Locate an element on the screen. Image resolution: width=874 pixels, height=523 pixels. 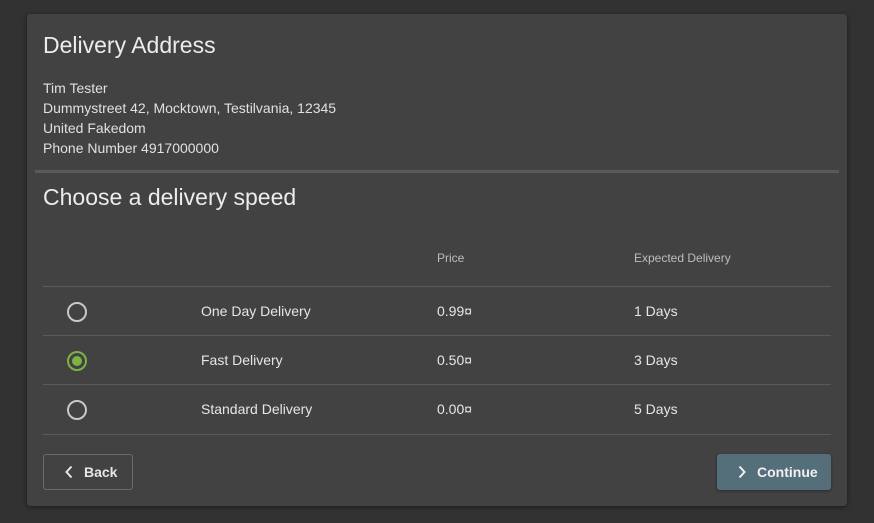
continue-button-label: Continue is located at coordinates (787, 472).